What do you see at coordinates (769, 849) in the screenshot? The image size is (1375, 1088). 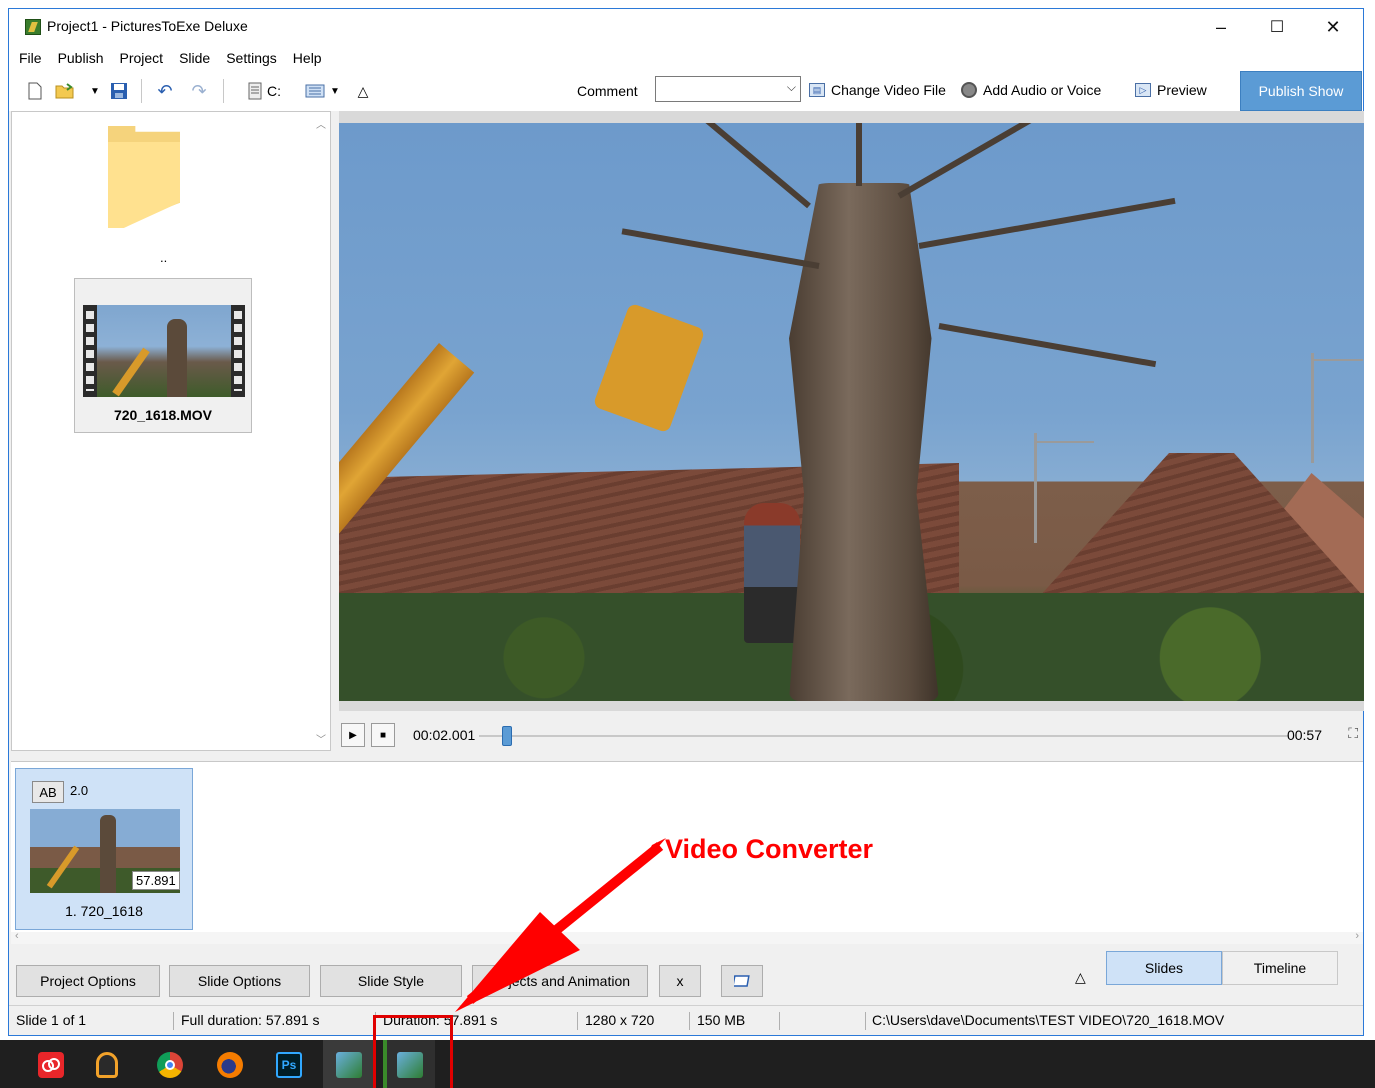 I see `annotation-label: Video Converter` at bounding box center [769, 849].